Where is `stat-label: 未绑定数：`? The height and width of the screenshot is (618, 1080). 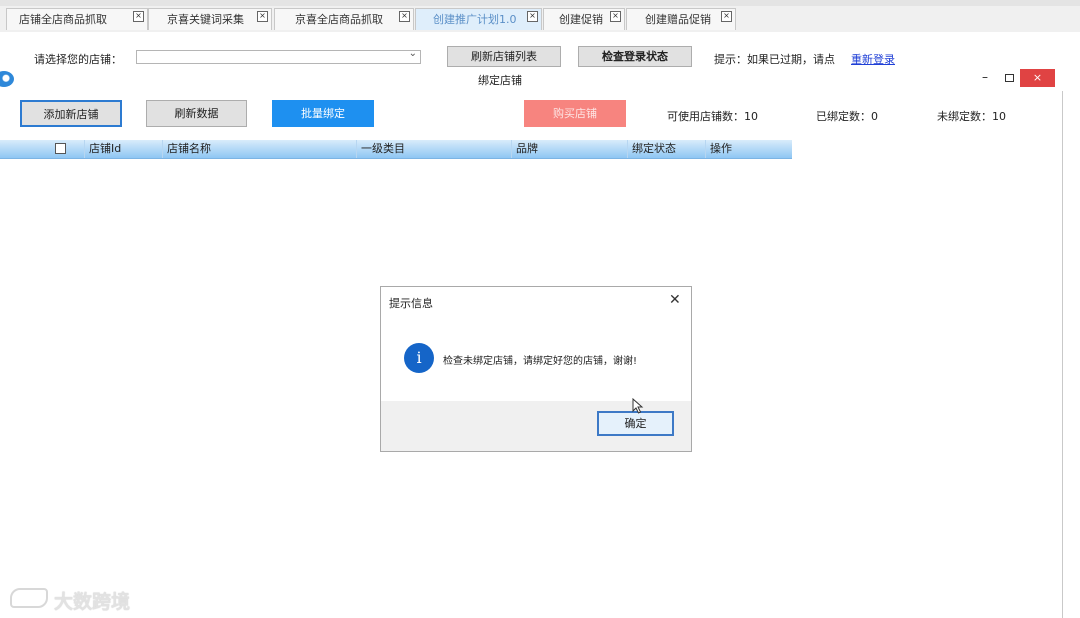 stat-label: 未绑定数： is located at coordinates (964, 116).